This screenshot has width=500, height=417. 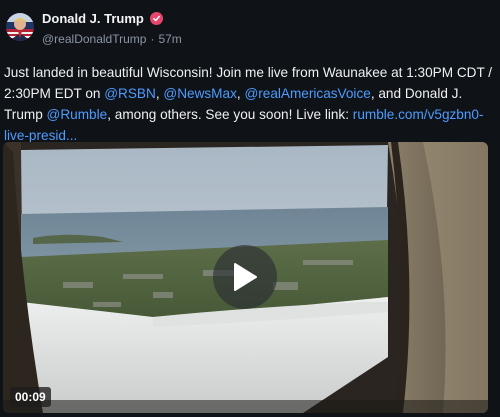 I want to click on mention-rumble-link: @Rumble, so click(x=77, y=114).